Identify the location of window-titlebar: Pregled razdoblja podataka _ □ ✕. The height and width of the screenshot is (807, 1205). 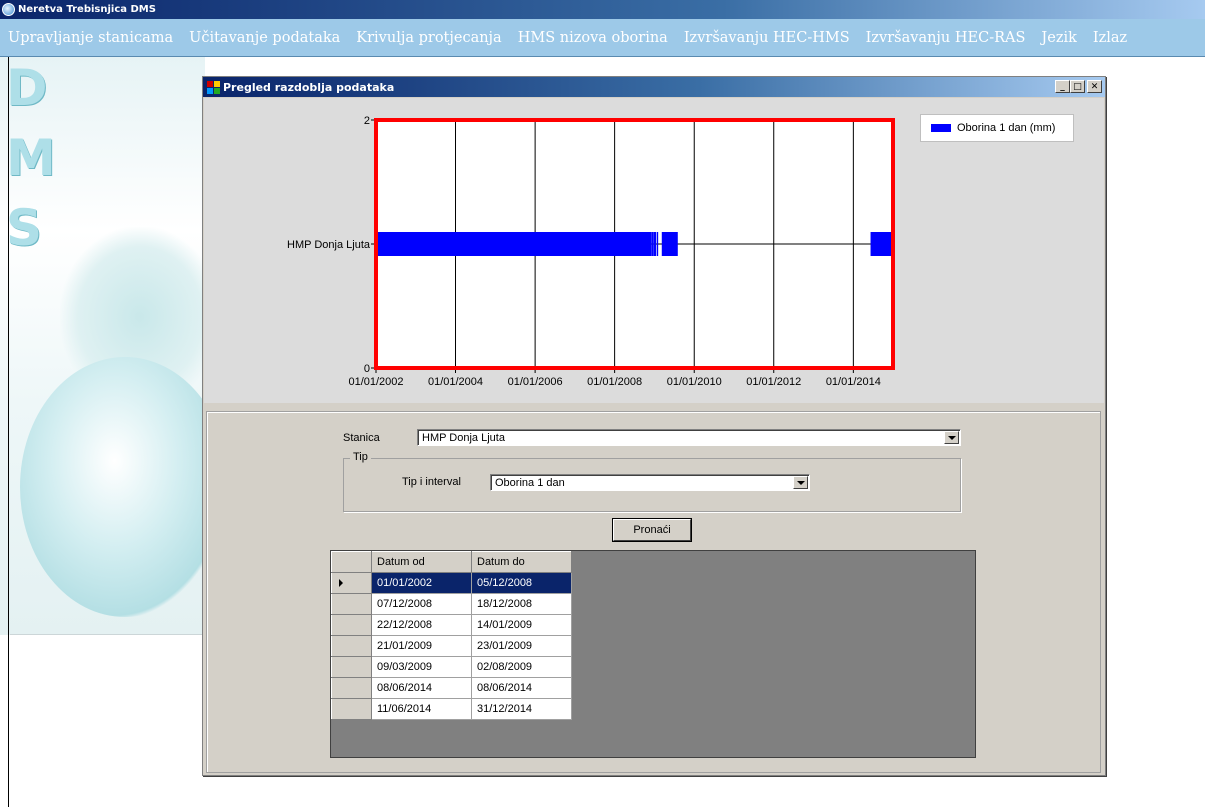
(654, 87).